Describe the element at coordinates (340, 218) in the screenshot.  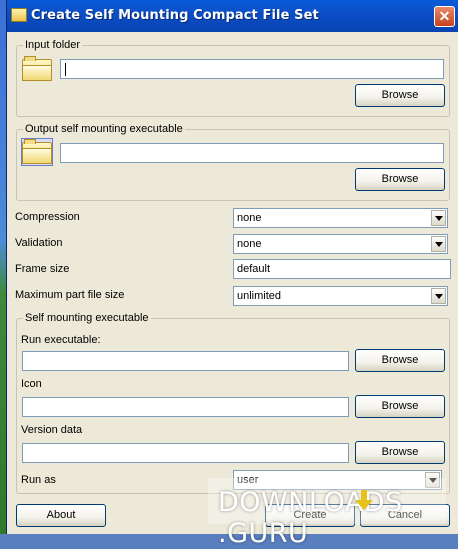
I see `compression-select: none` at that location.